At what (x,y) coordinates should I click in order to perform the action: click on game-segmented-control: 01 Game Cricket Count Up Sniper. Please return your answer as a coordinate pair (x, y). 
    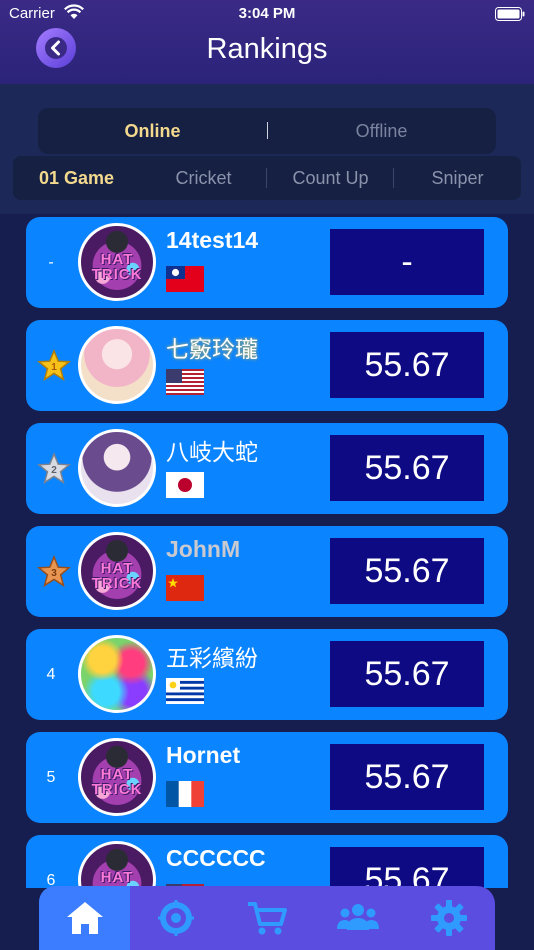
    Looking at the image, I should click on (267, 178).